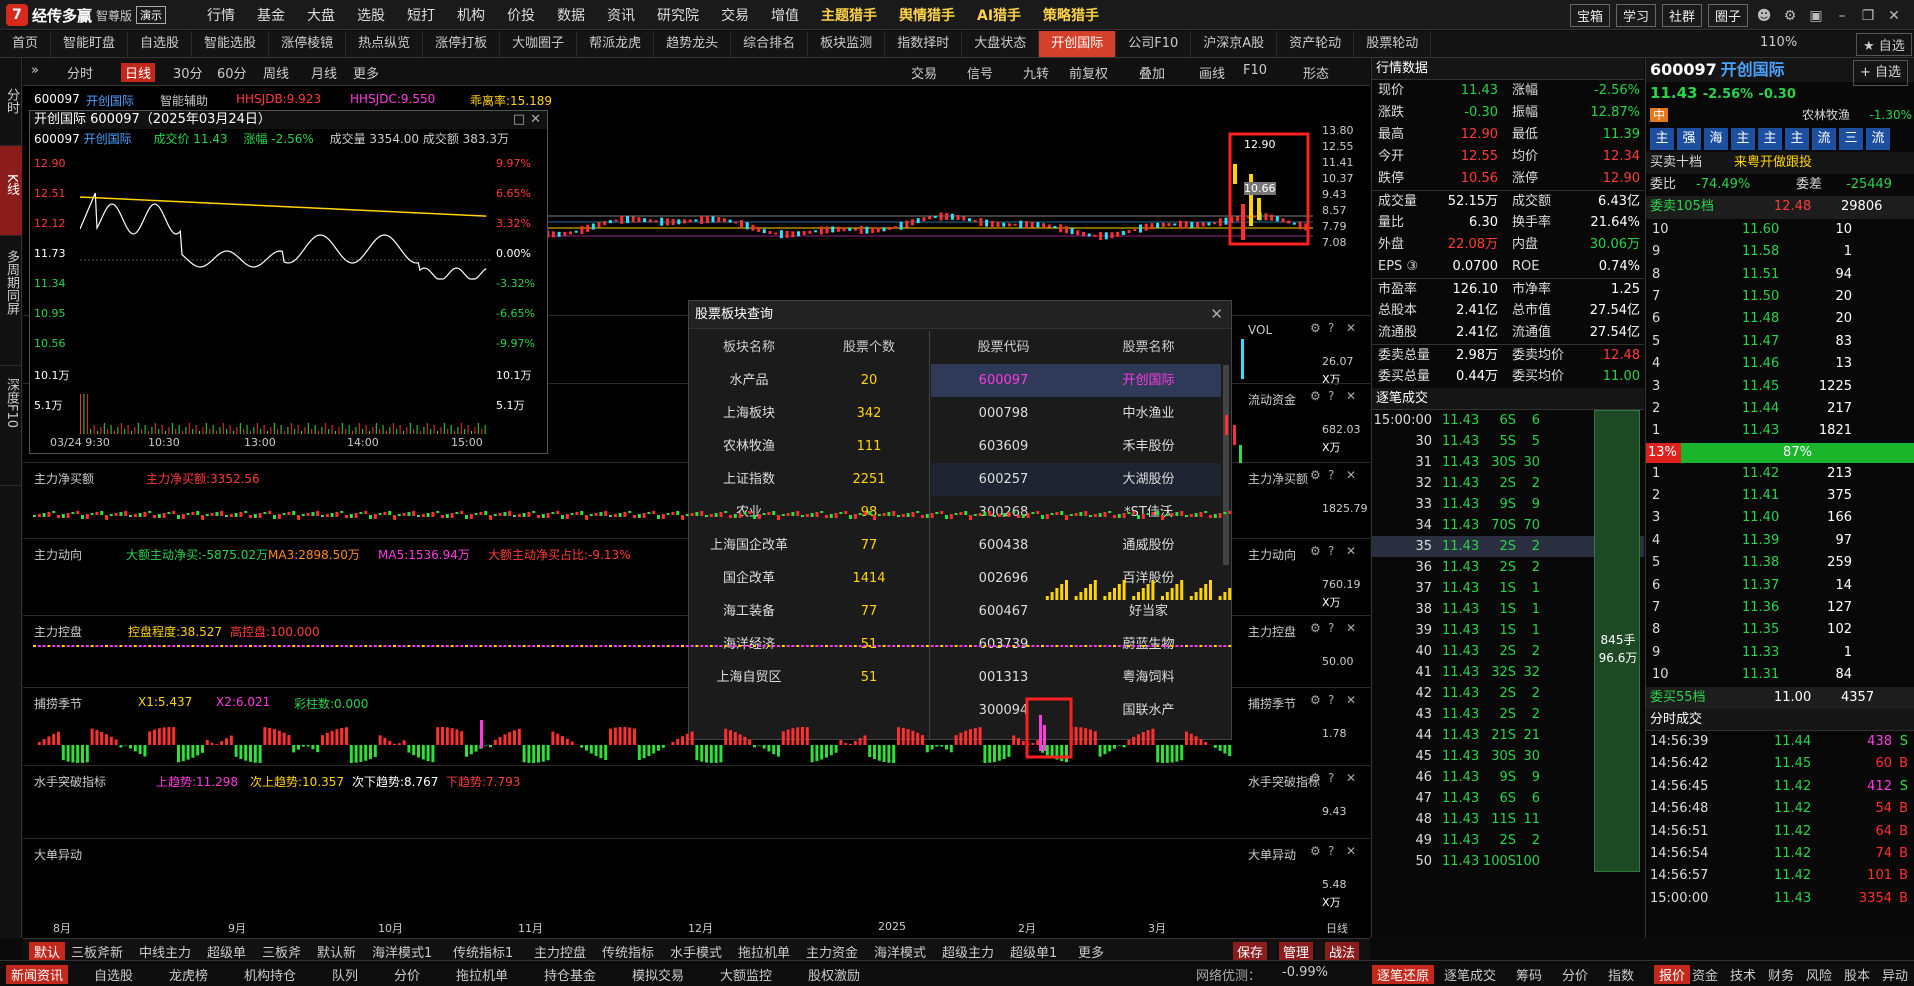  What do you see at coordinates (1575, 974) in the screenshot?
I see `footer-right-tab: 分价` at bounding box center [1575, 974].